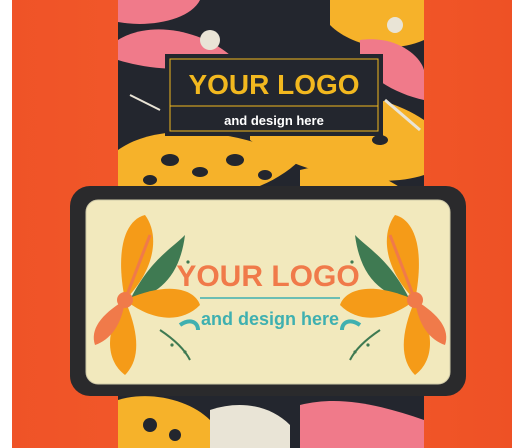 Image resolution: width=524 pixels, height=448 pixels. I want to click on top-logo-label: YOUR LOGO and design here, so click(274, 95).